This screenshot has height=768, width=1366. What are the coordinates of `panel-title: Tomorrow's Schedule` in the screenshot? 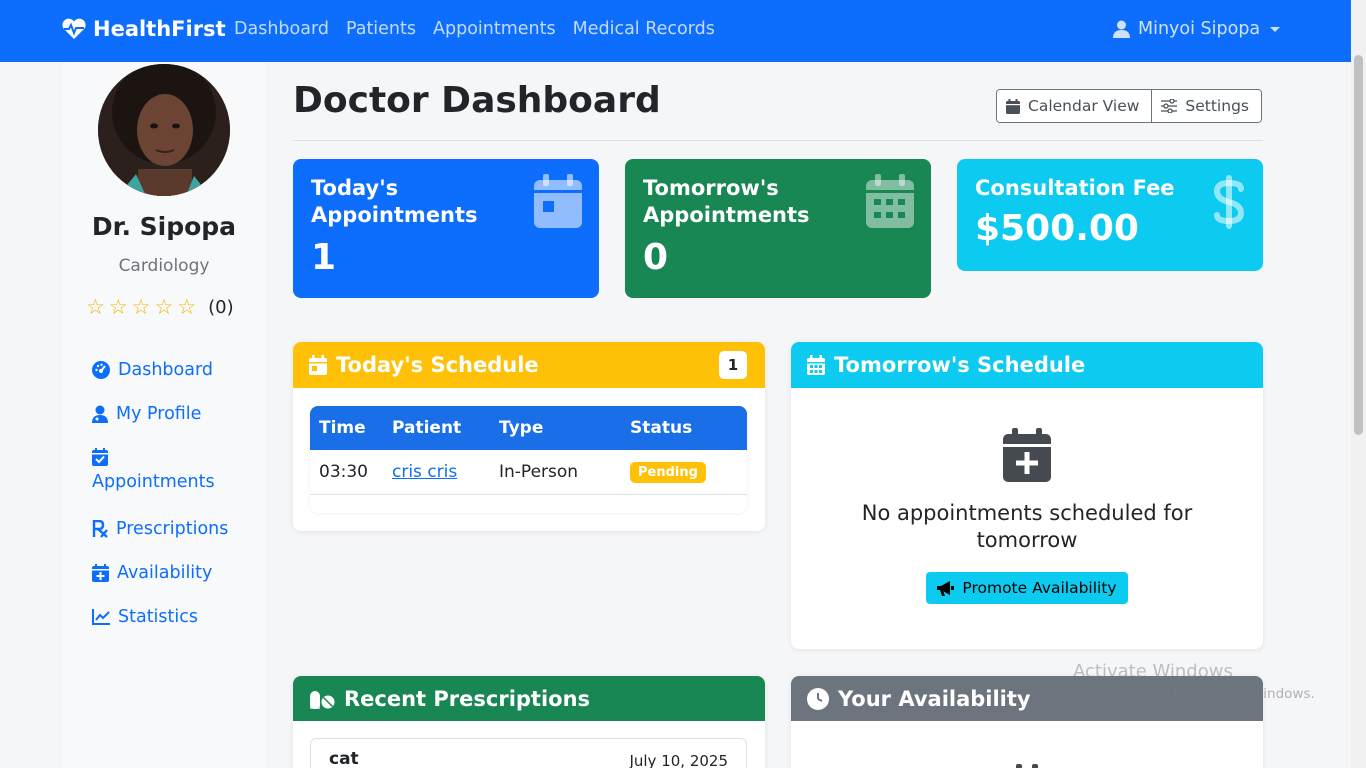 It's located at (960, 365).